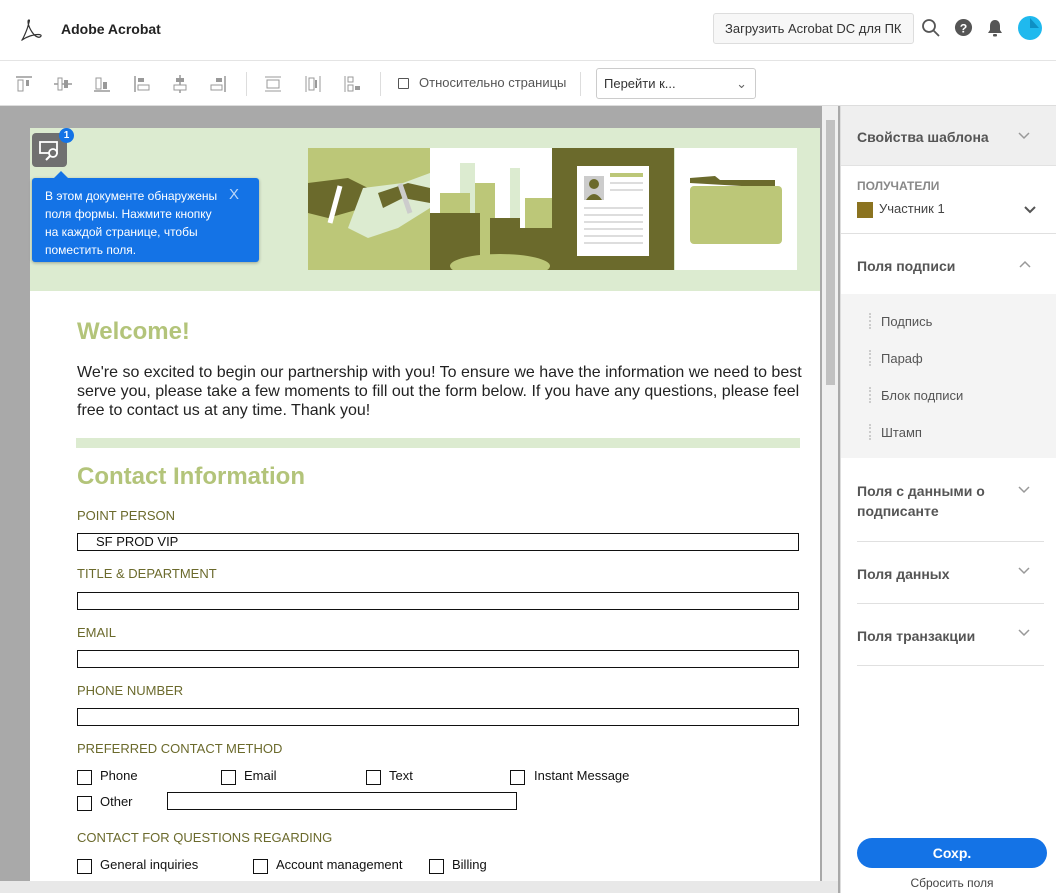 This screenshot has width=1056, height=893. I want to click on questions-label: CONTACT FOR QUESTIONS REGARDING, so click(205, 837).